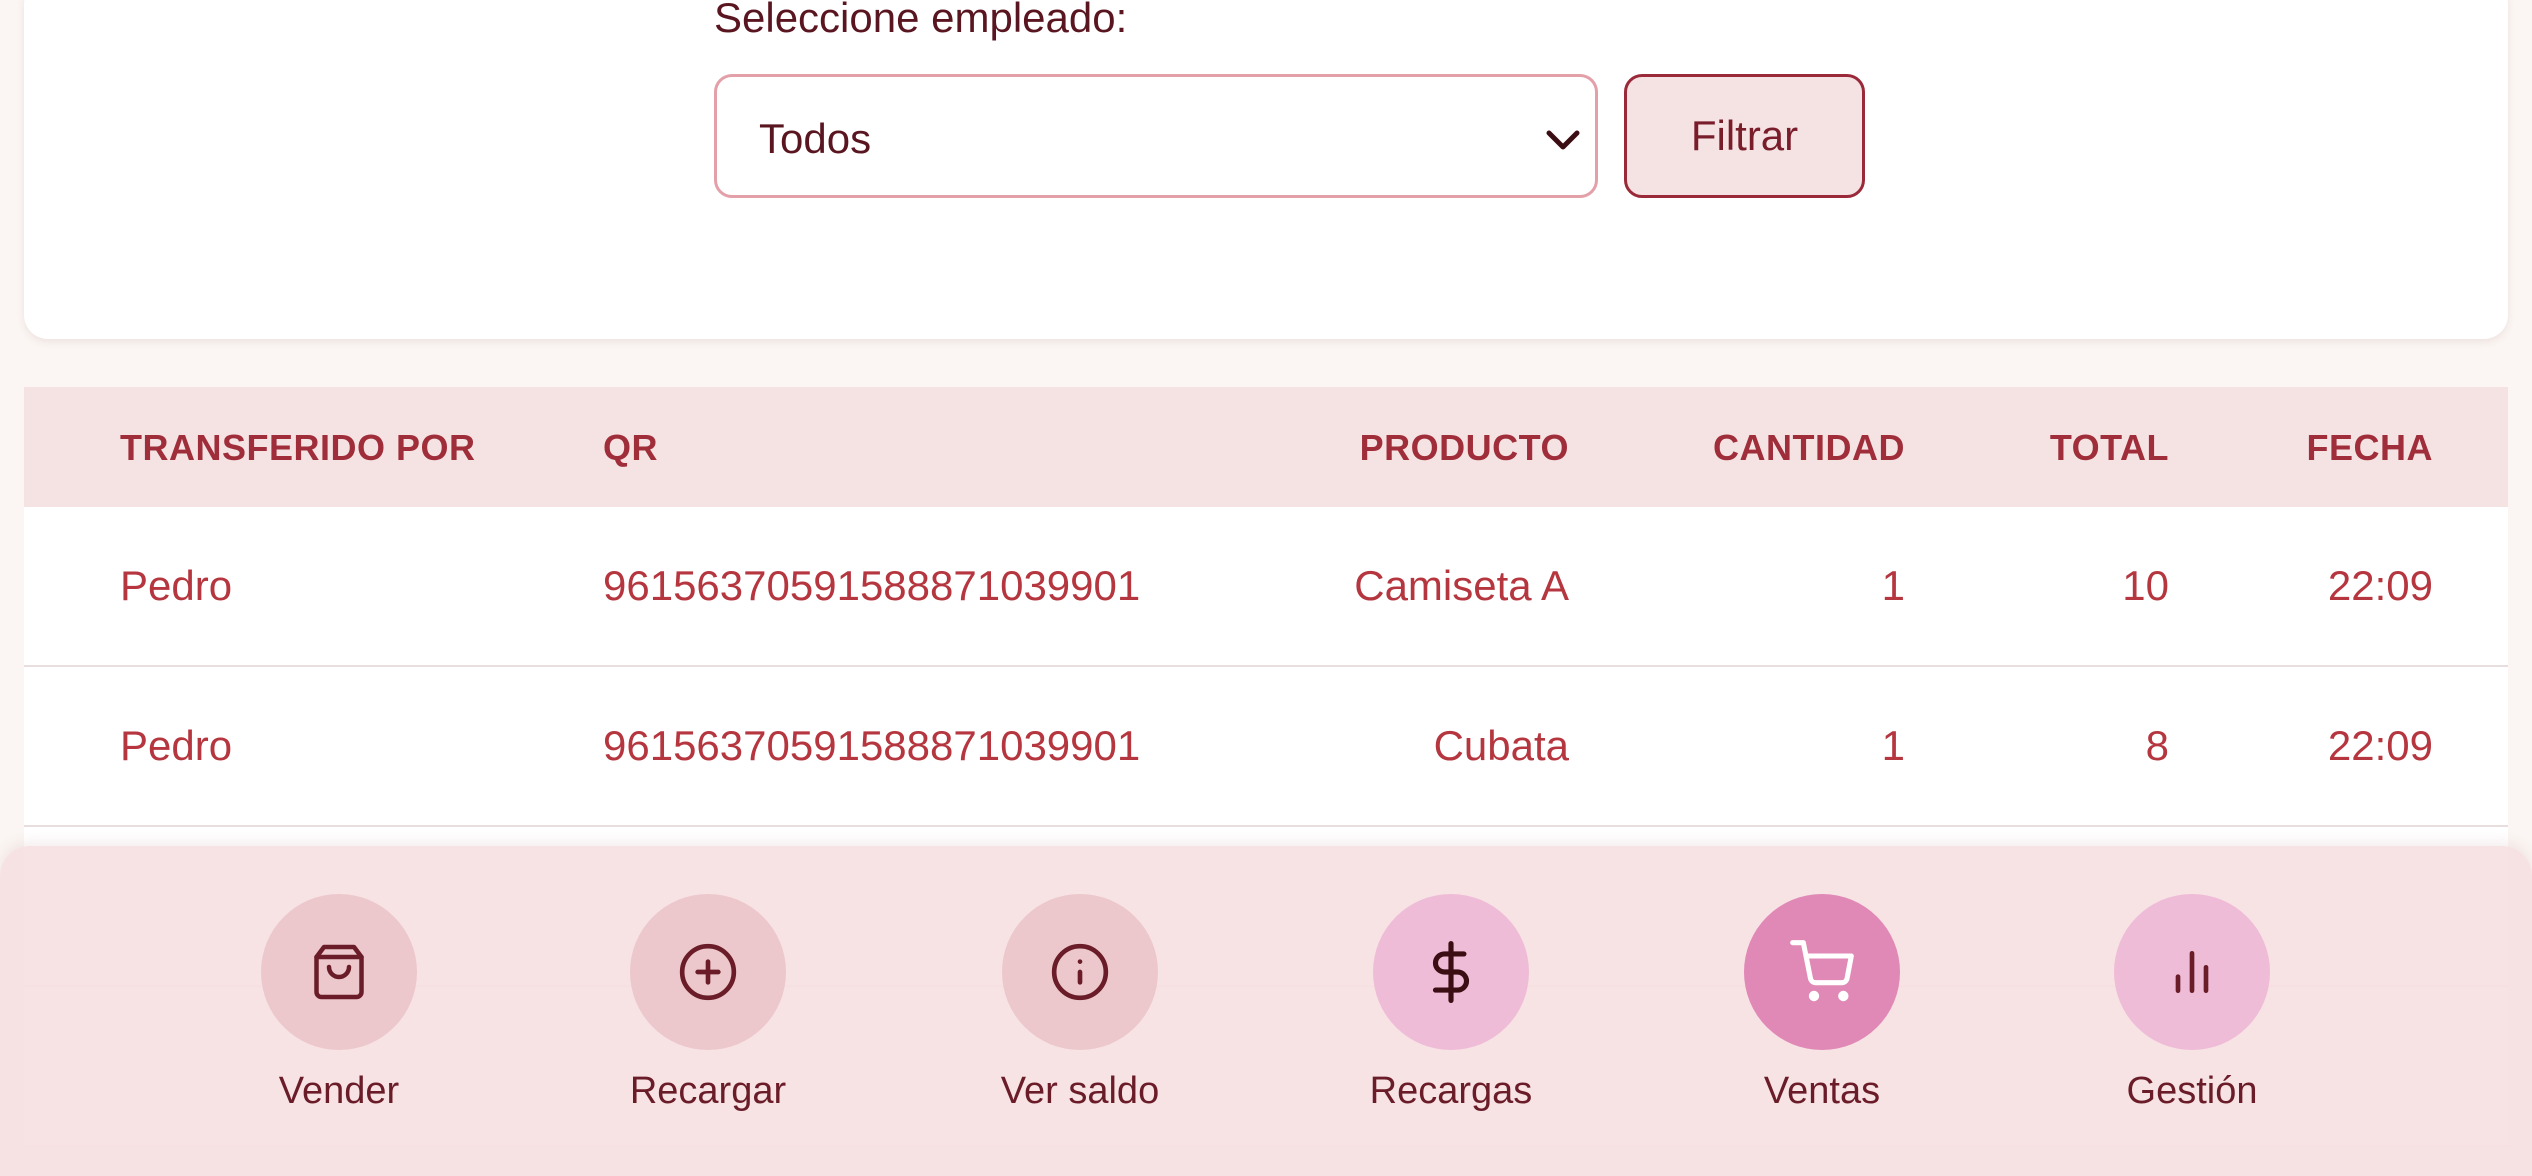 The width and height of the screenshot is (2532, 1176). I want to click on nav-recargas-circle, so click(1451, 972).